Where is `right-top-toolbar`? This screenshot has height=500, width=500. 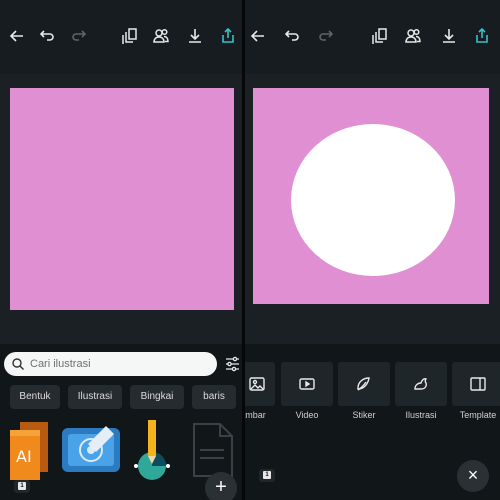
right-top-toolbar is located at coordinates (372, 37).